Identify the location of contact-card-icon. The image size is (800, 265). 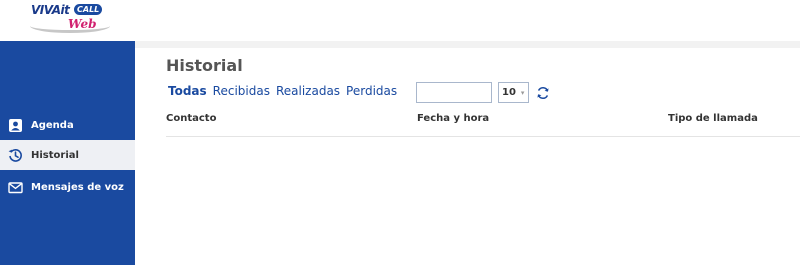
(15, 125).